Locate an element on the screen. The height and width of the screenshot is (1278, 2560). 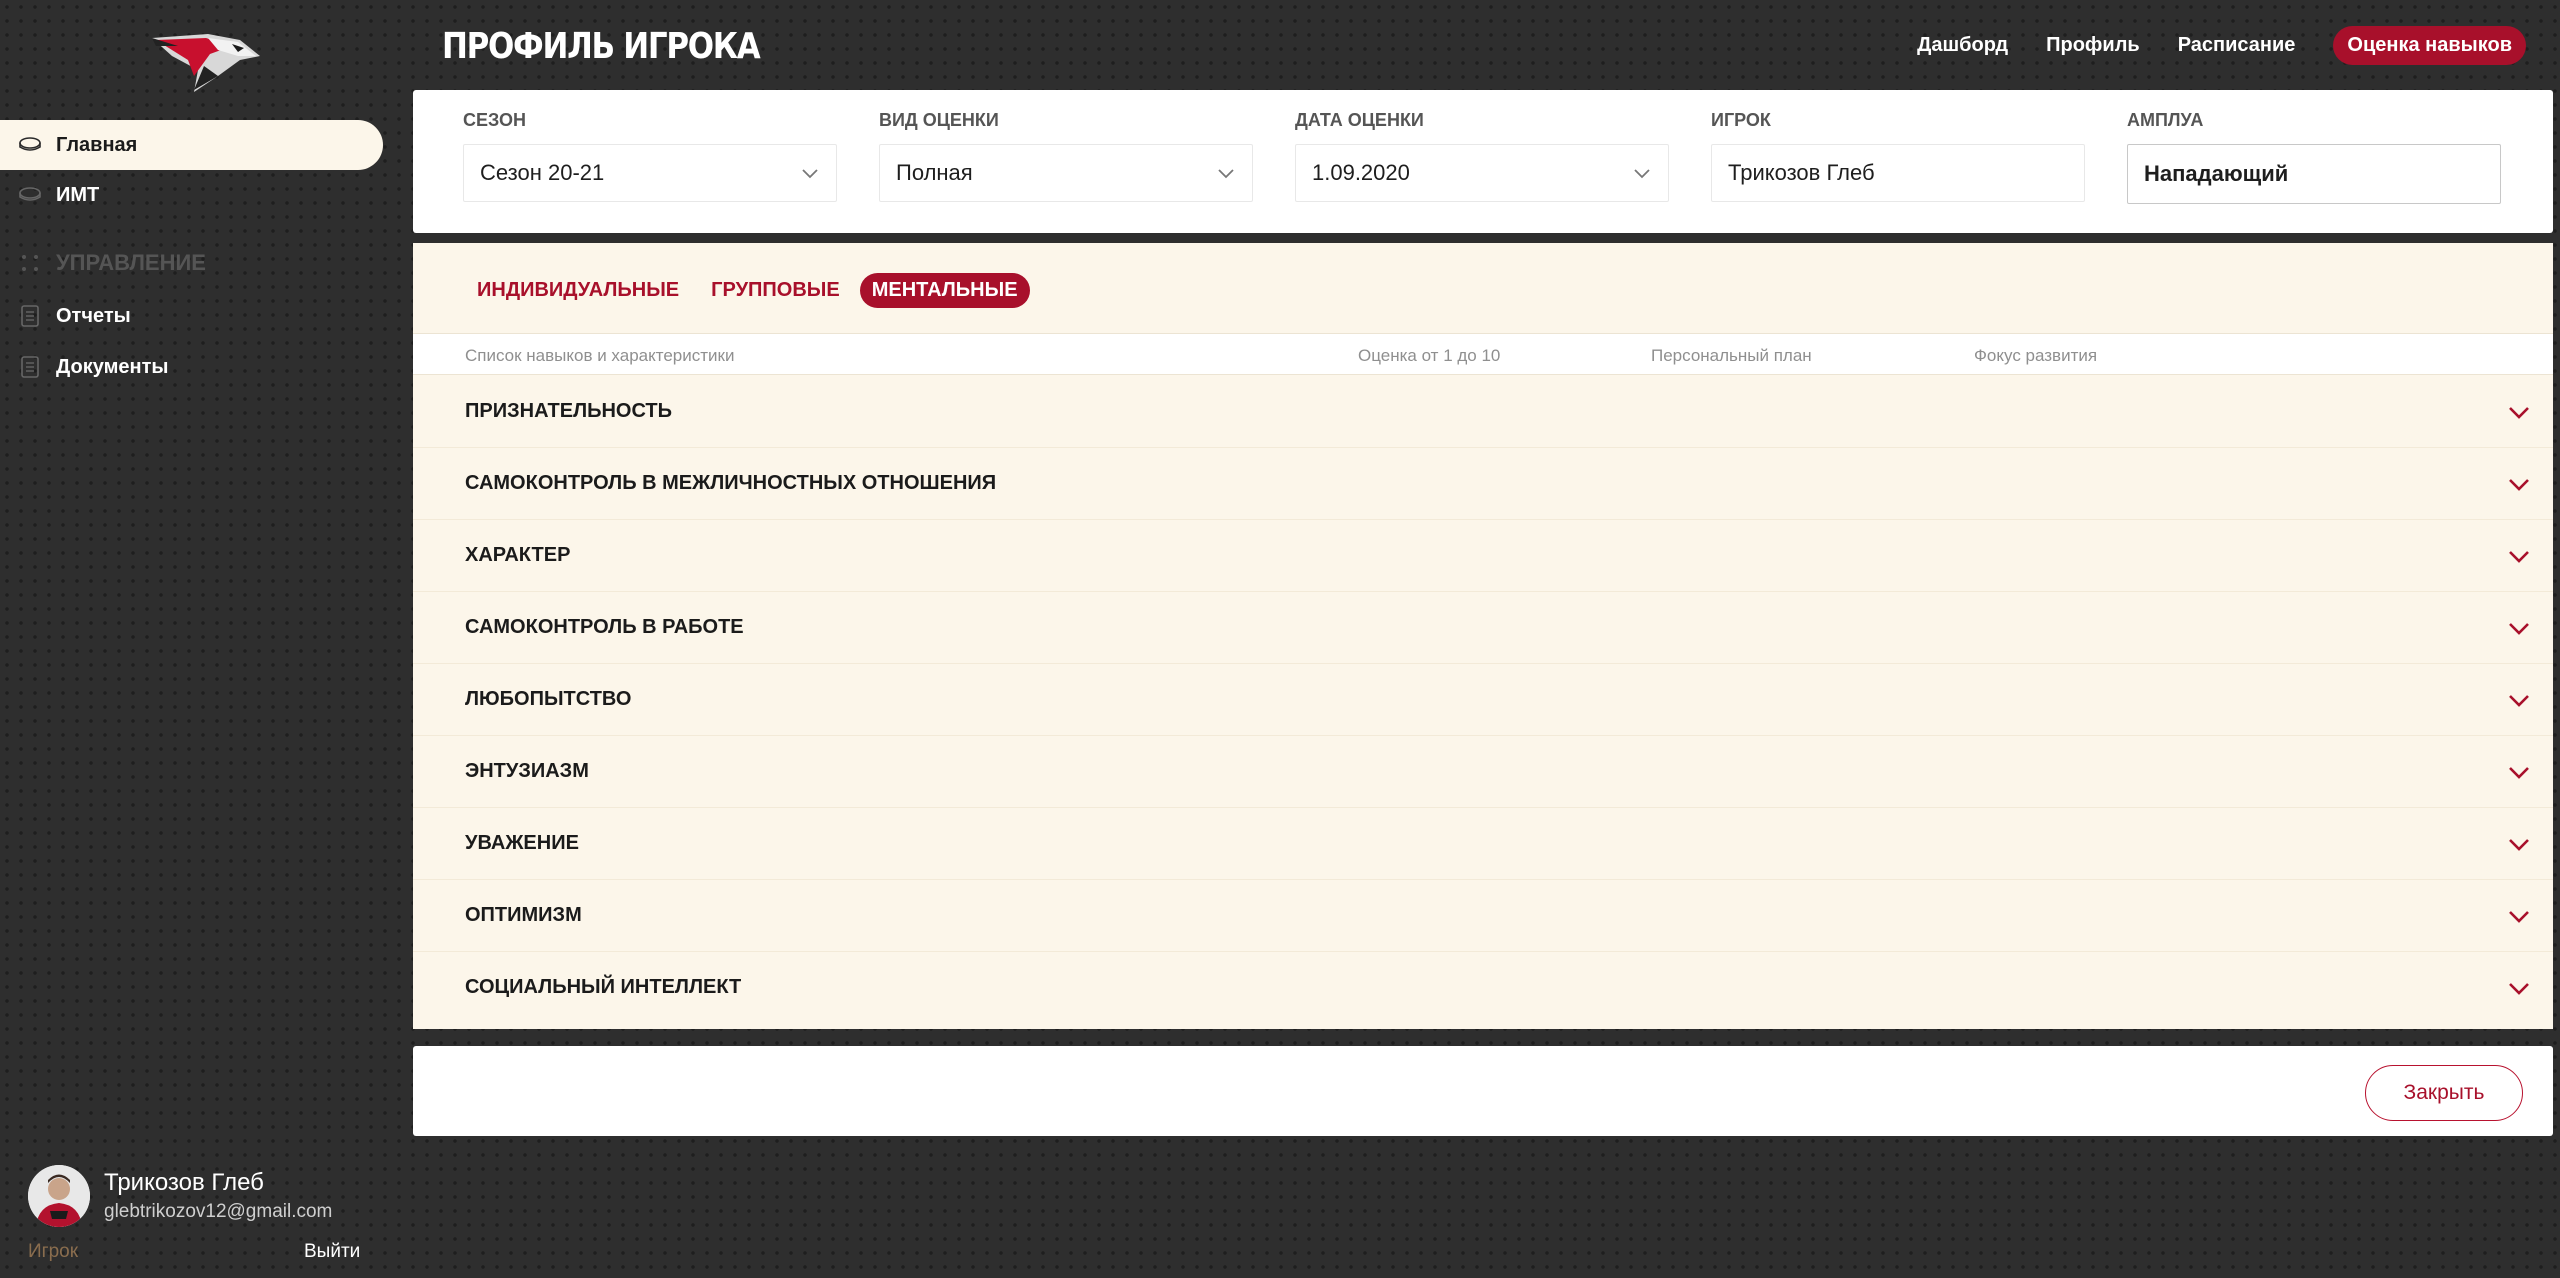
sidebar-section-management: УПРАВЛЕНИЕ is located at coordinates (112, 263).